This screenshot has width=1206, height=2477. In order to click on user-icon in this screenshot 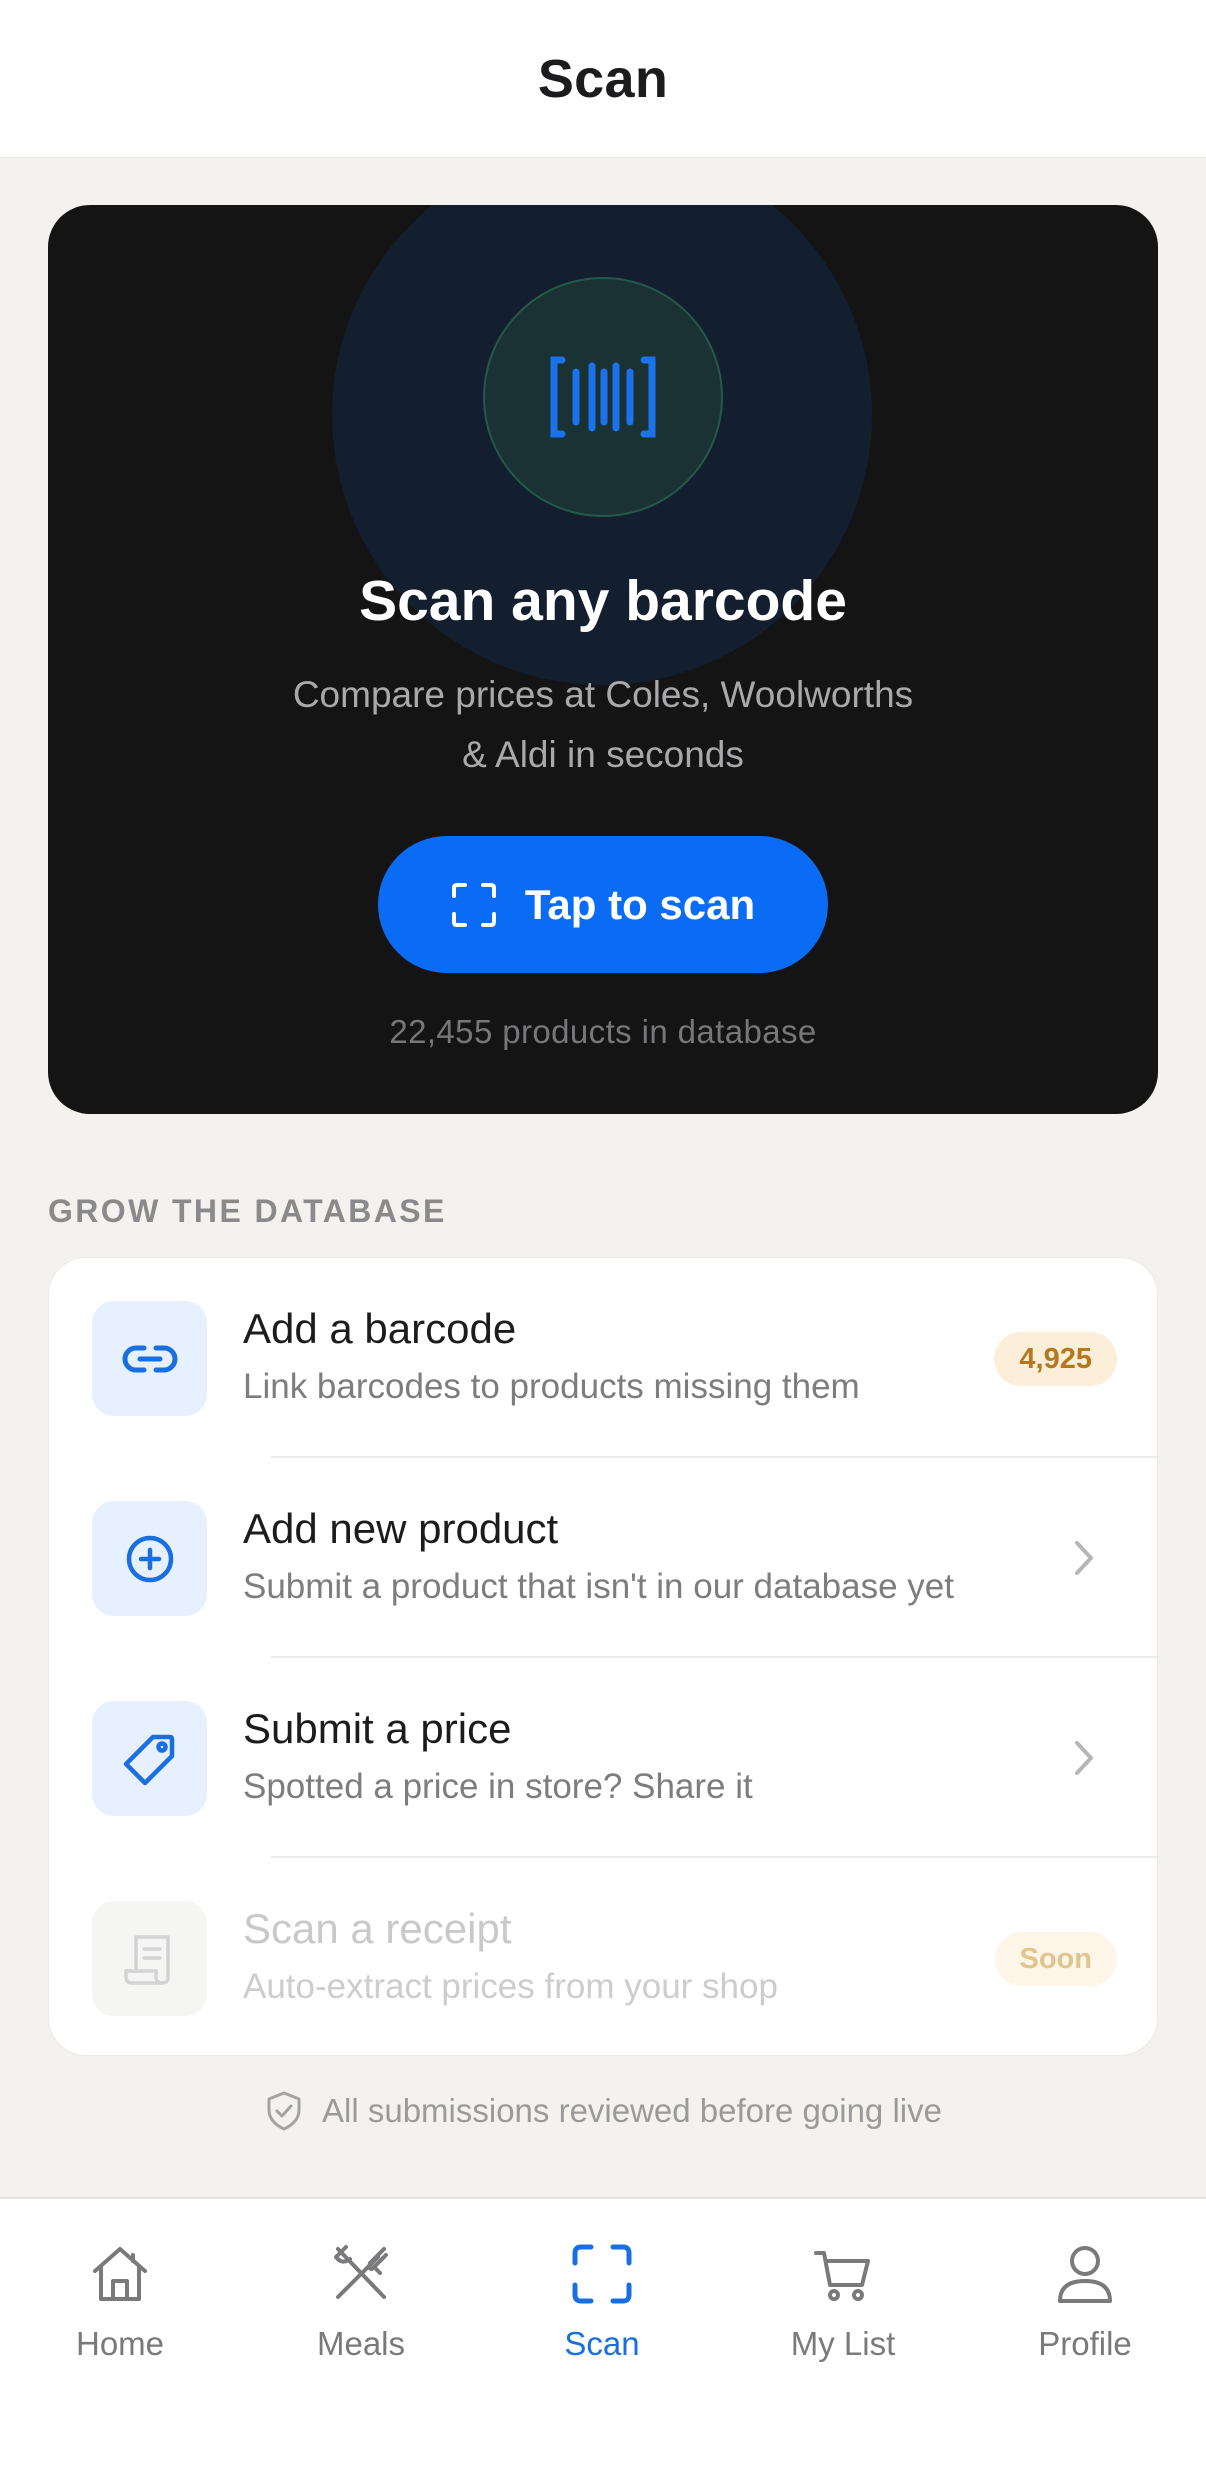, I will do `click(1085, 2274)`.